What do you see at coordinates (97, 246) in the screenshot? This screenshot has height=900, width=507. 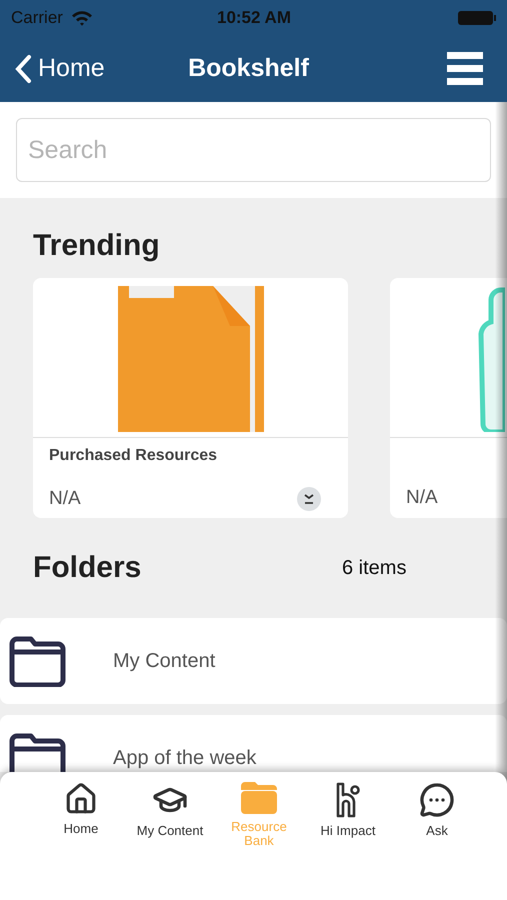 I see `section-heading: Trending` at bounding box center [97, 246].